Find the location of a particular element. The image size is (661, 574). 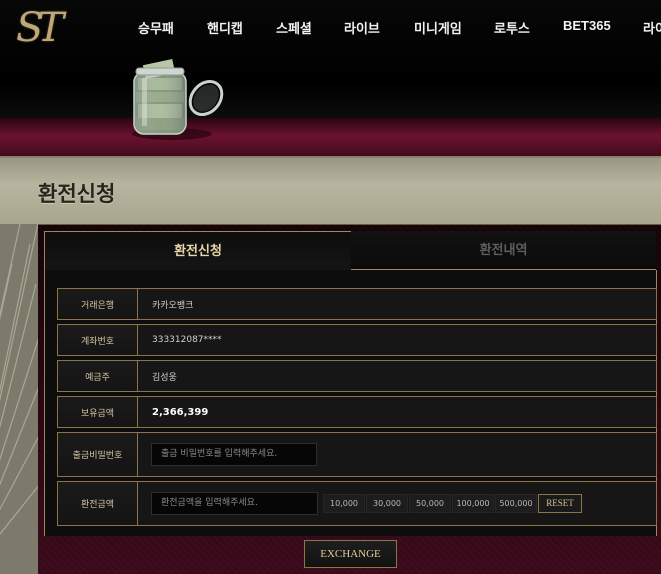

quick-amount-30000-button: 30,000 is located at coordinates (387, 503).